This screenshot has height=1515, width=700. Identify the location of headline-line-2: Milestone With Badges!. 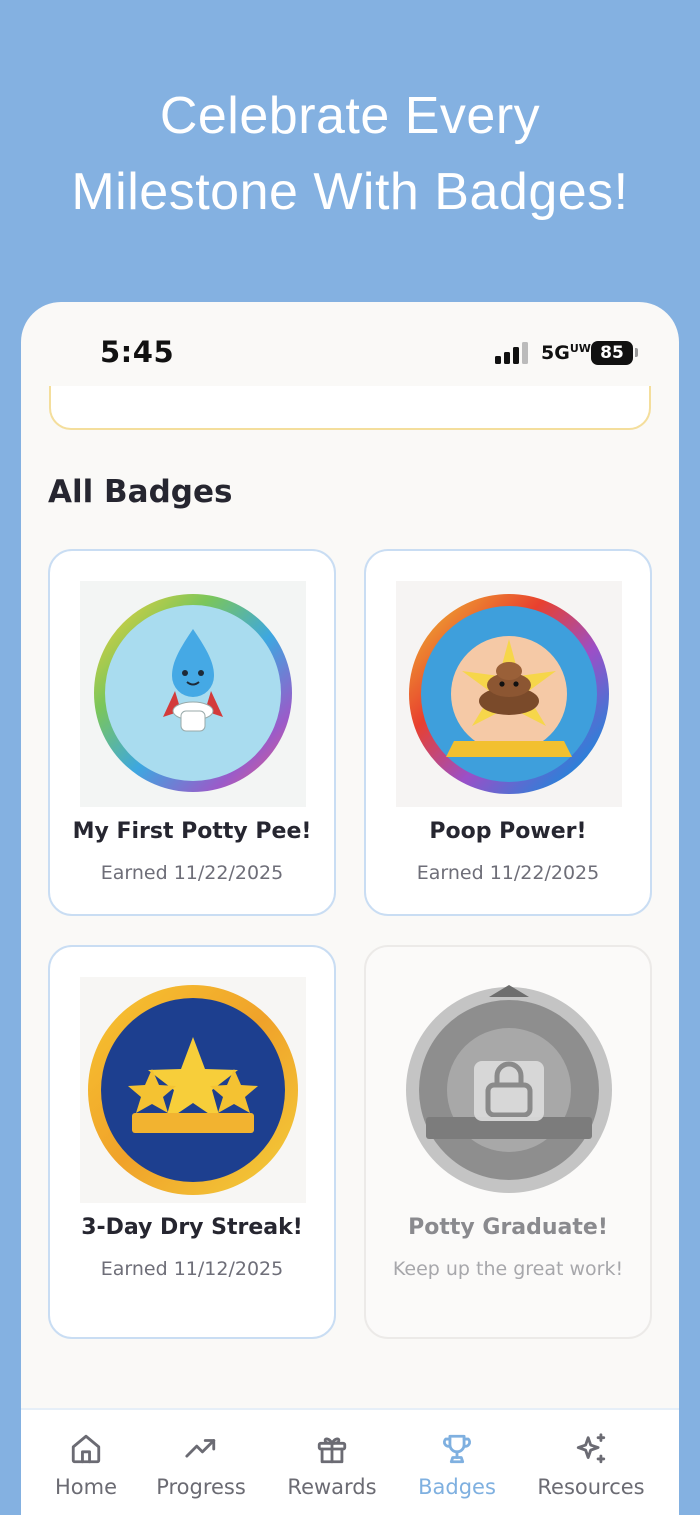
(350, 192).